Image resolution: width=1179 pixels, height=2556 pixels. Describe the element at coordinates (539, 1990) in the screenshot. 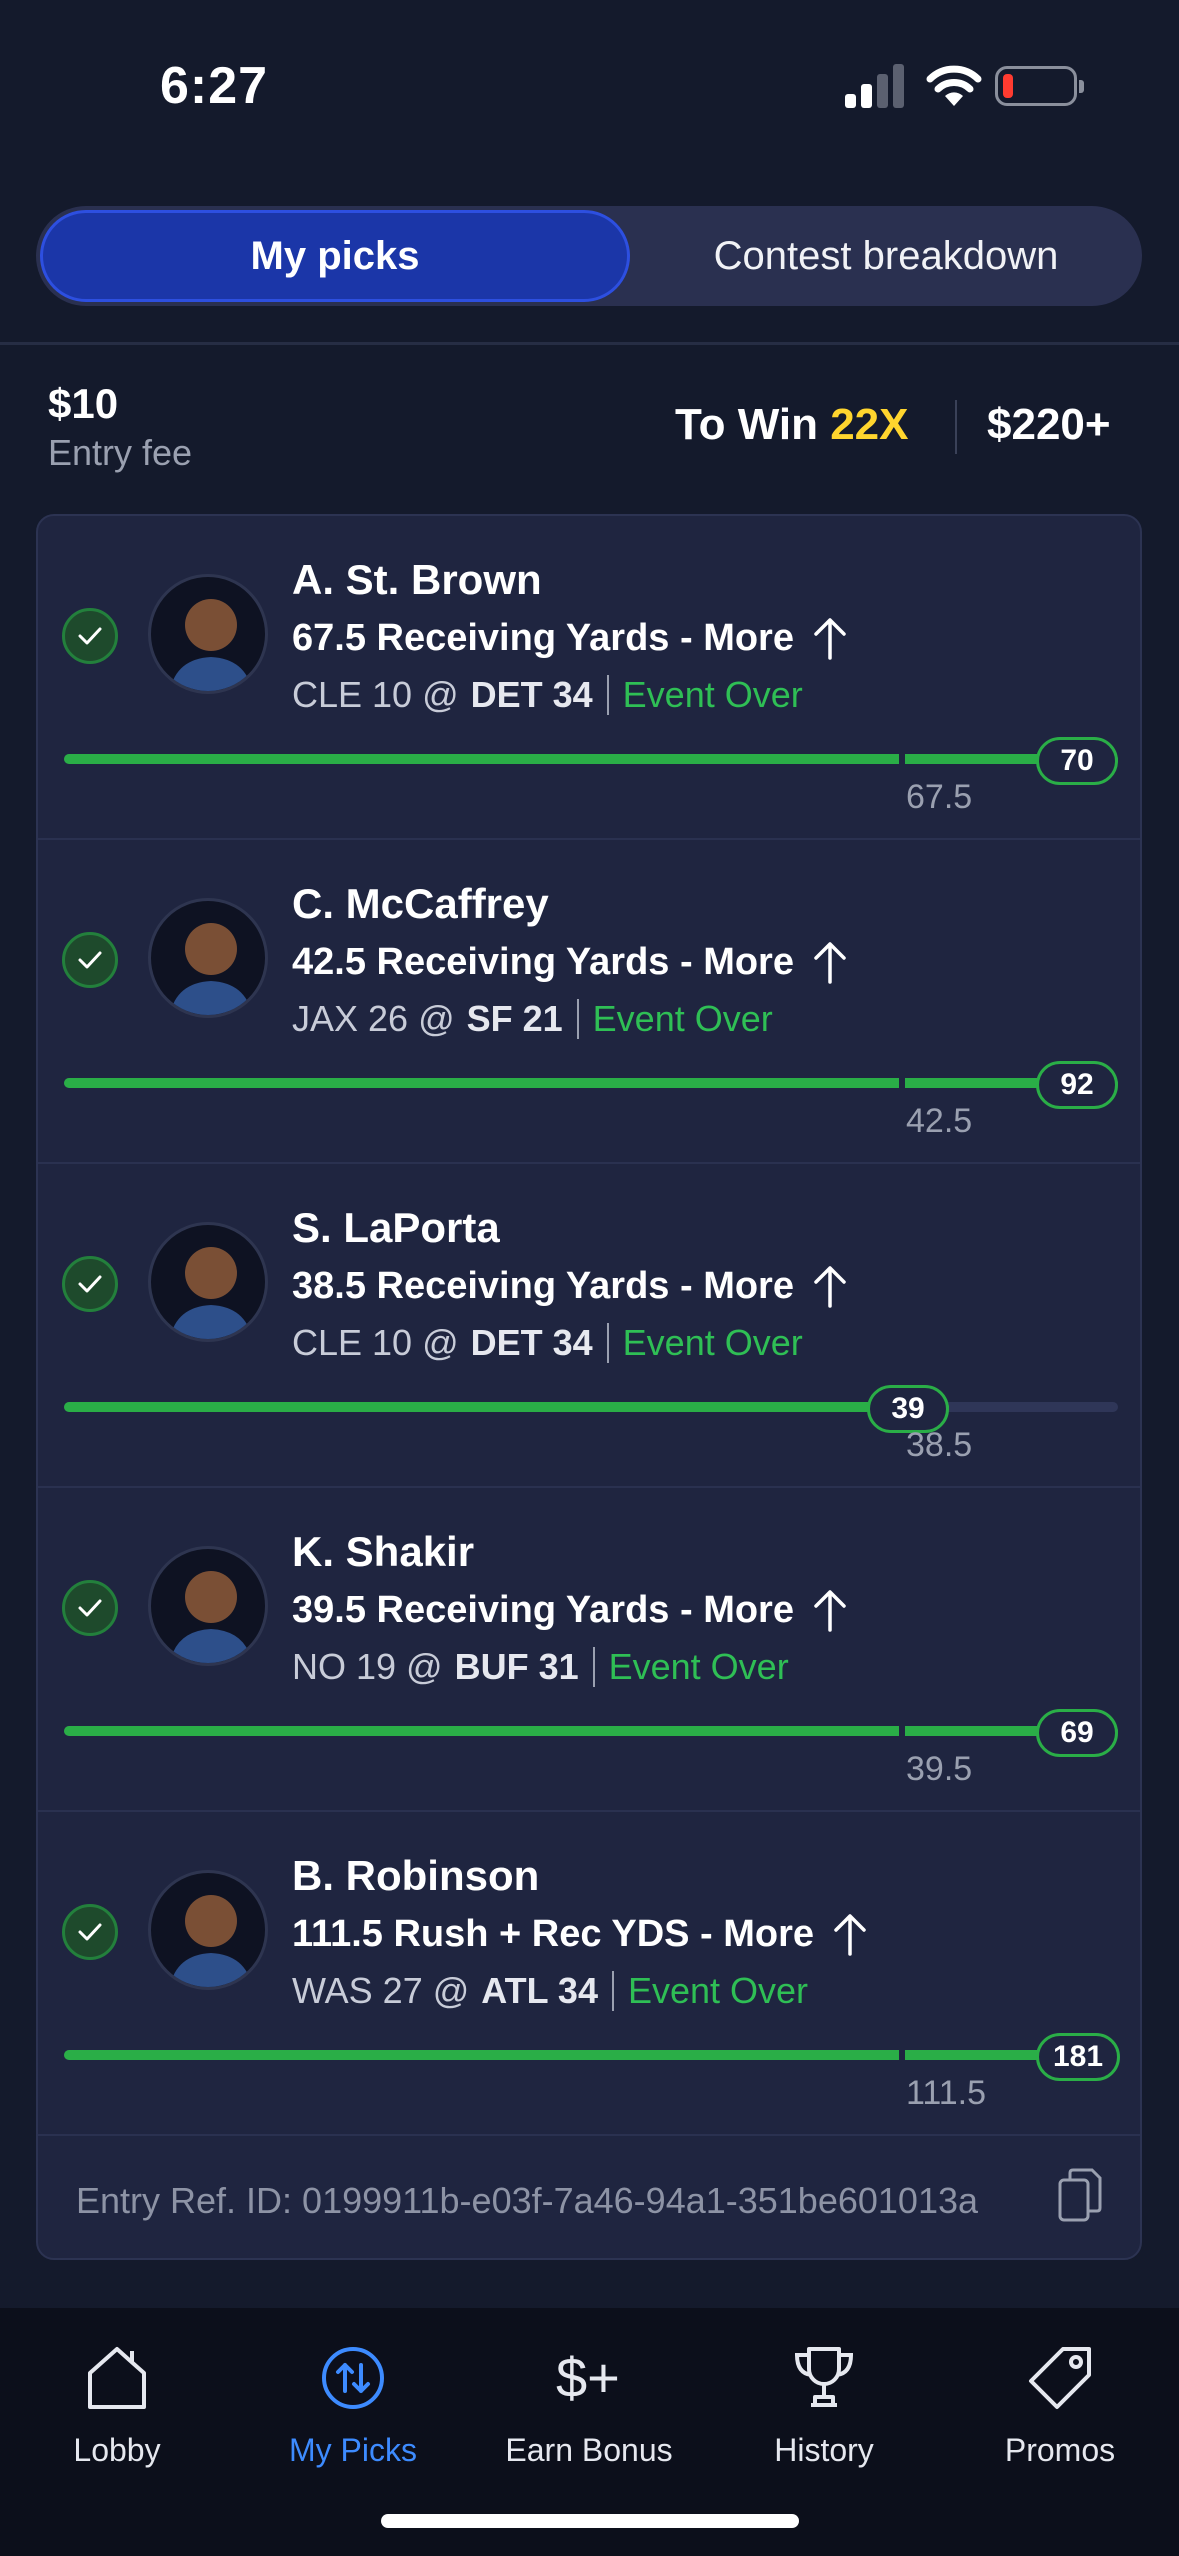

I see `game-home: ATL 34` at that location.